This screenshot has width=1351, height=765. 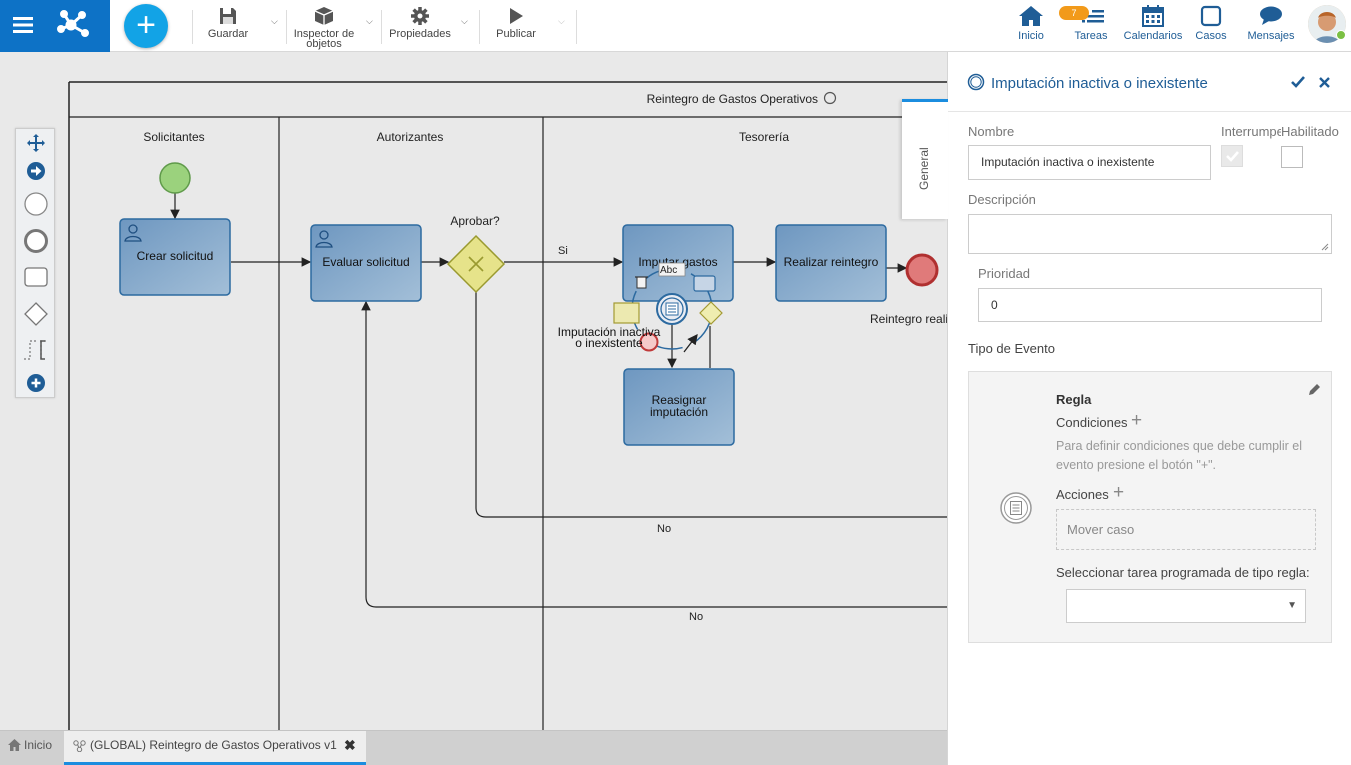 What do you see at coordinates (704, 283) in the screenshot?
I see `context-append-task-icon` at bounding box center [704, 283].